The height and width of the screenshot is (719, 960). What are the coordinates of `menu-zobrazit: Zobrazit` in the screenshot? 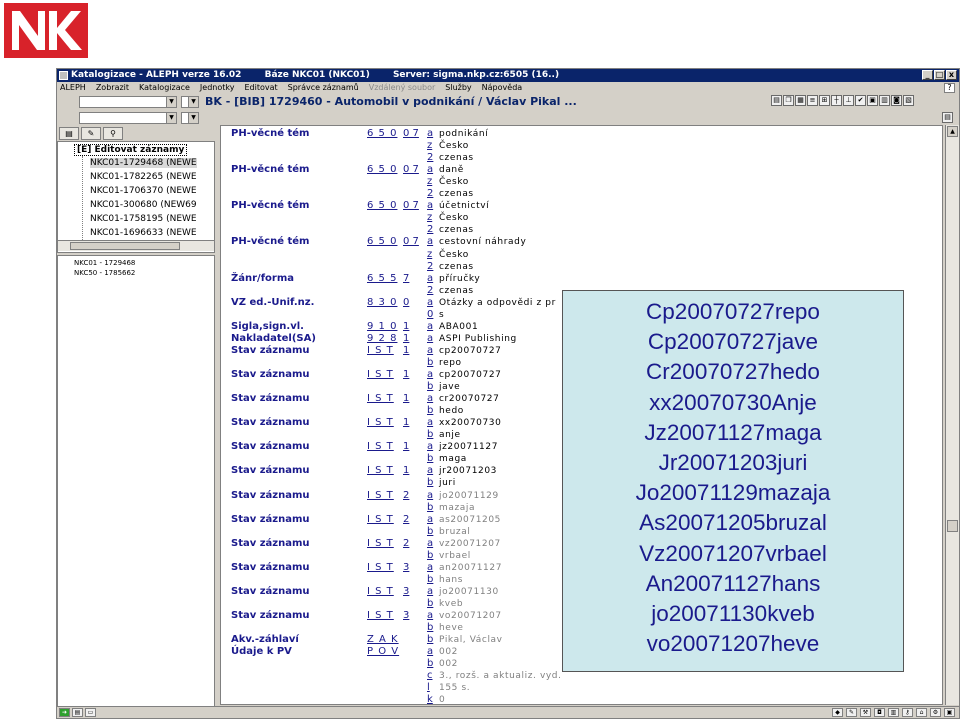 It's located at (112, 88).